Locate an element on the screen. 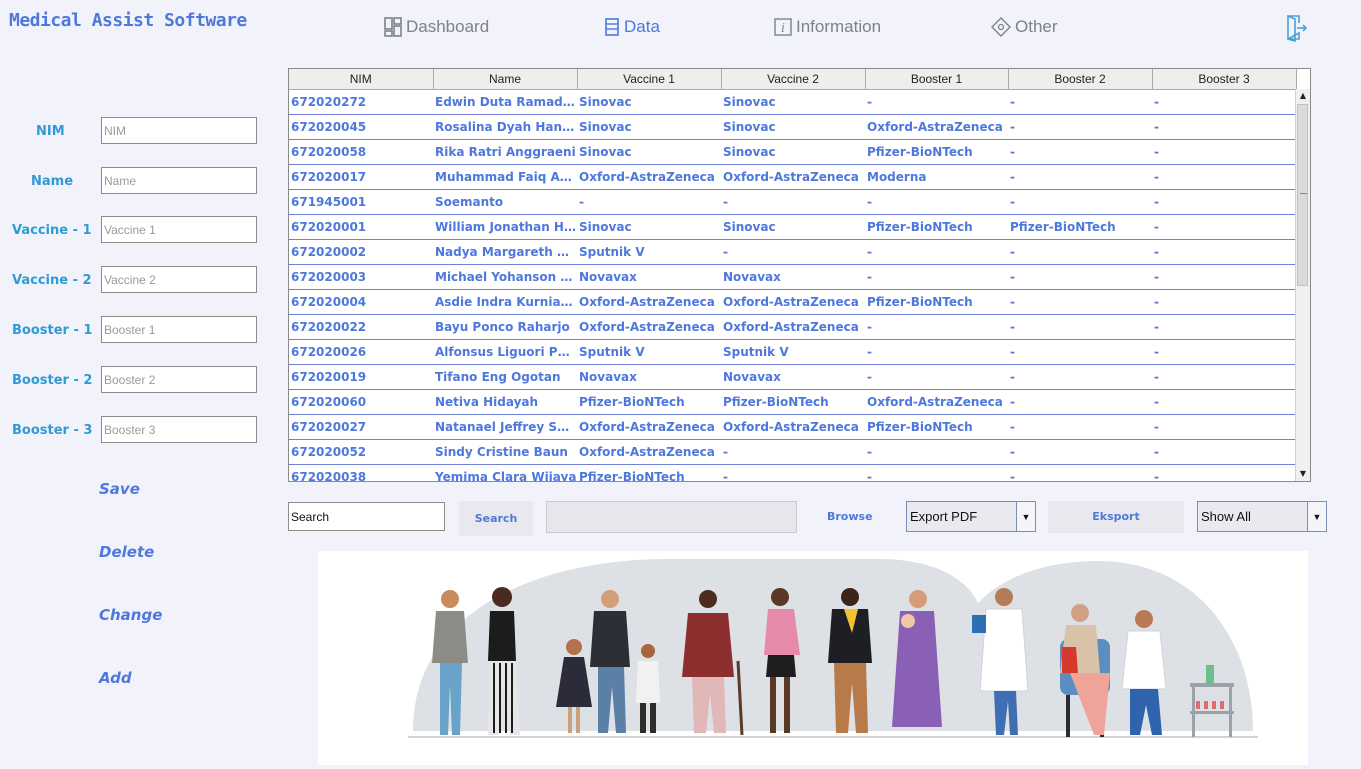 Image resolution: width=1361 pixels, height=769 pixels. column-header: Vaccine 1 is located at coordinates (649, 79).